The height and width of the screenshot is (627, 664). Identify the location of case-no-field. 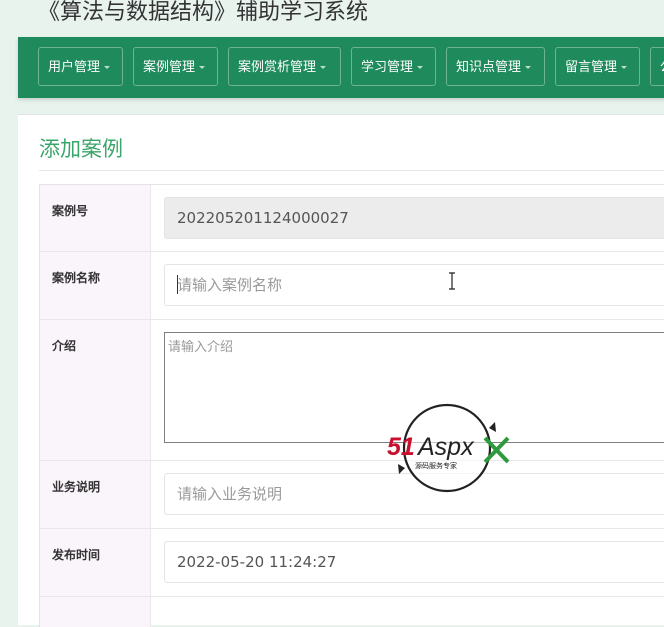
(414, 218).